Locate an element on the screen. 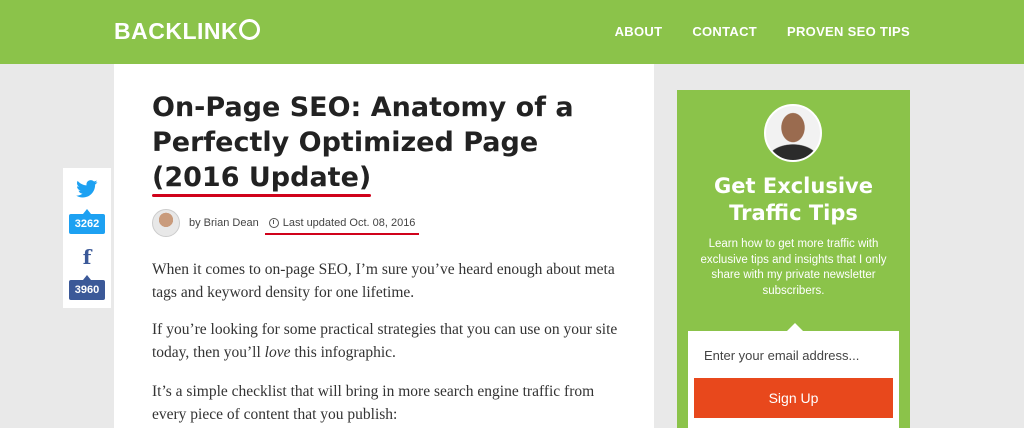 The height and width of the screenshot is (428, 1024). author-avatar is located at coordinates (166, 223).